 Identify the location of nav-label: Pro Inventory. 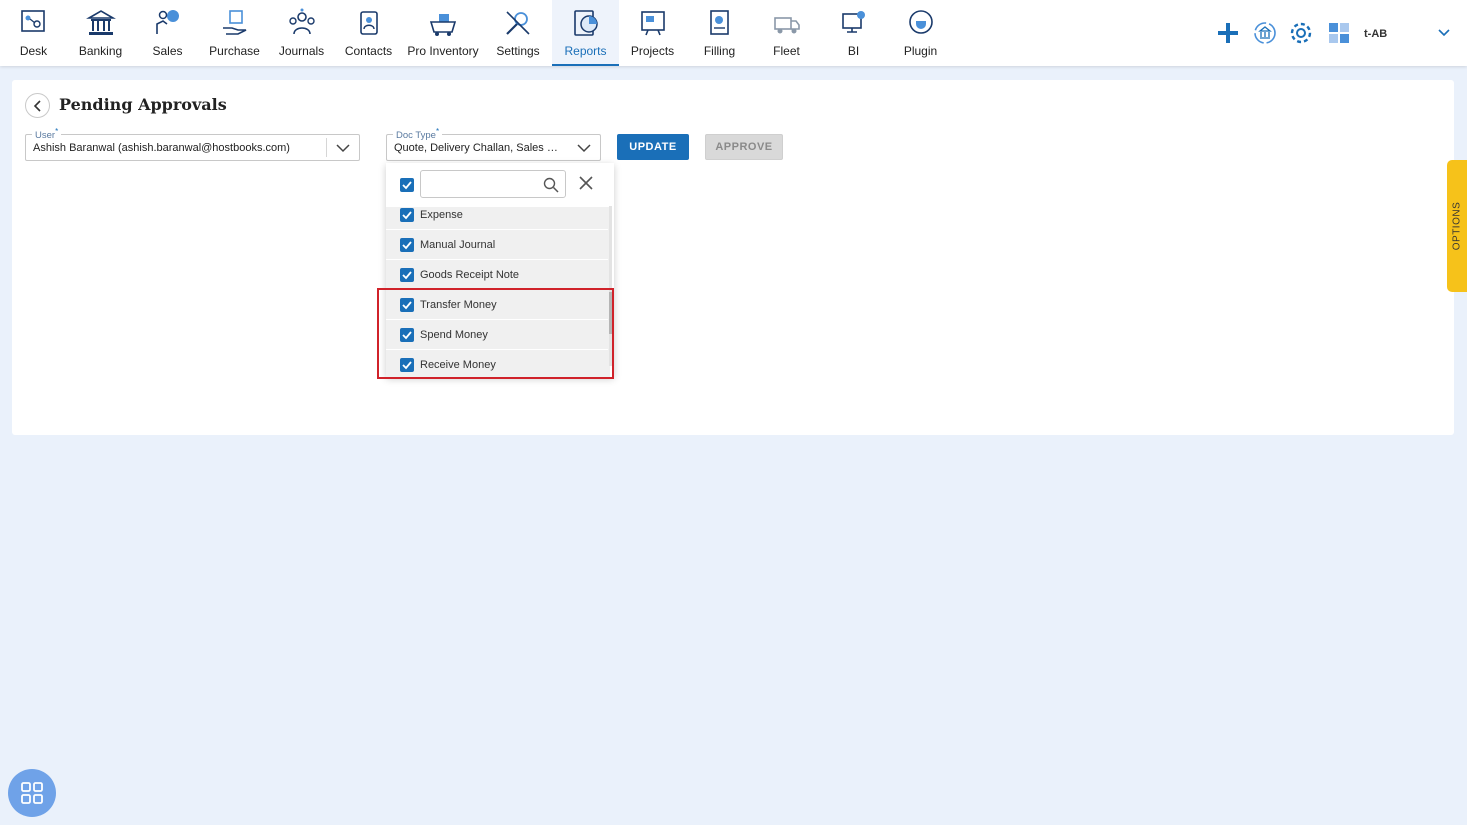
(443, 51).